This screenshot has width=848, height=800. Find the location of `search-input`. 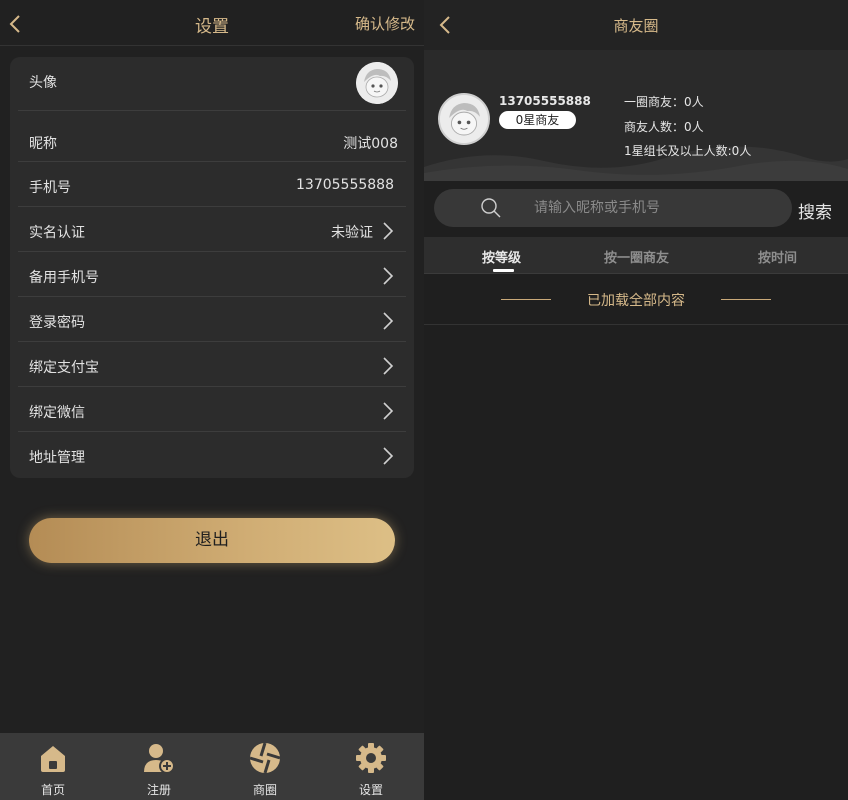

search-input is located at coordinates (644, 208).